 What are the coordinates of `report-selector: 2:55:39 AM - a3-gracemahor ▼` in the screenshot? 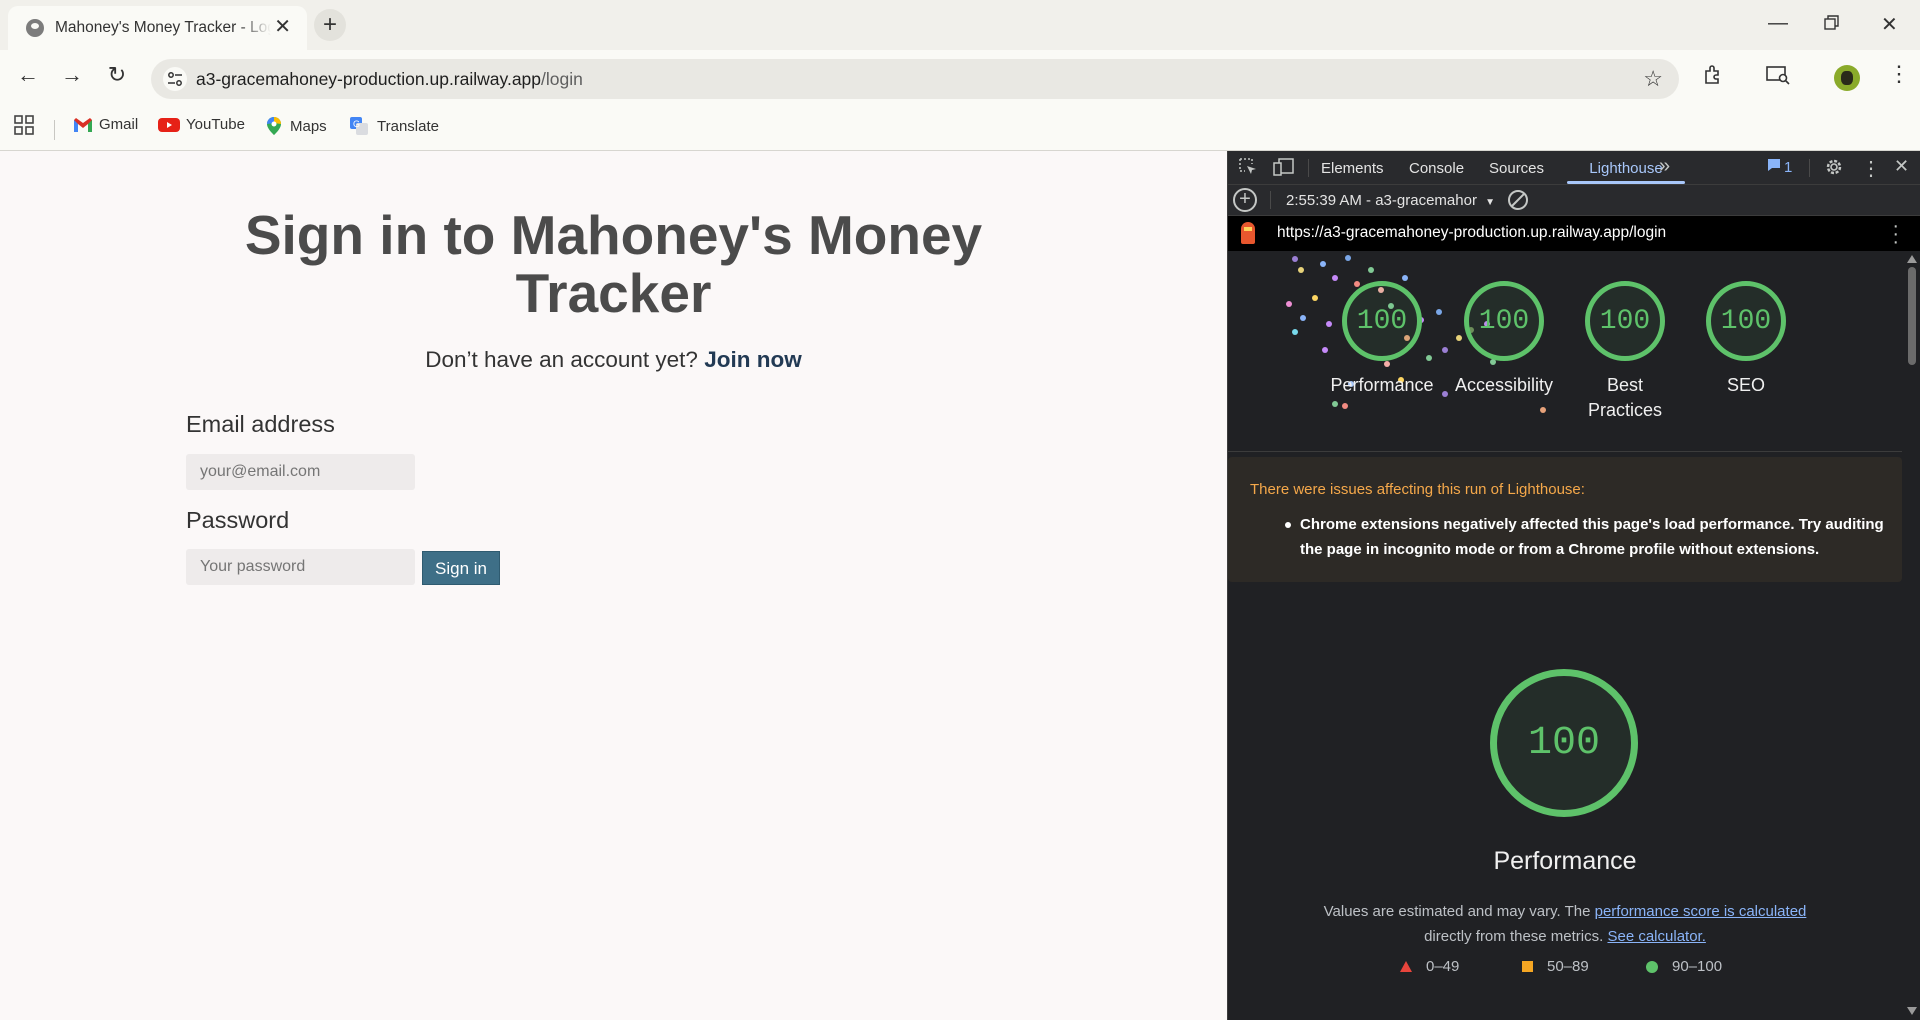 It's located at (1390, 200).